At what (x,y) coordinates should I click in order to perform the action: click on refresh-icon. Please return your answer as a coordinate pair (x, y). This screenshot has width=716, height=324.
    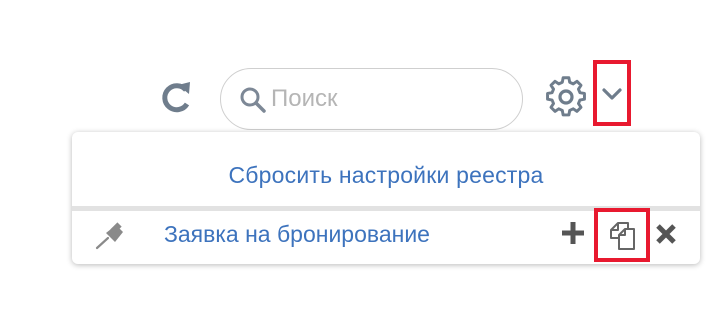
    Looking at the image, I should click on (176, 97).